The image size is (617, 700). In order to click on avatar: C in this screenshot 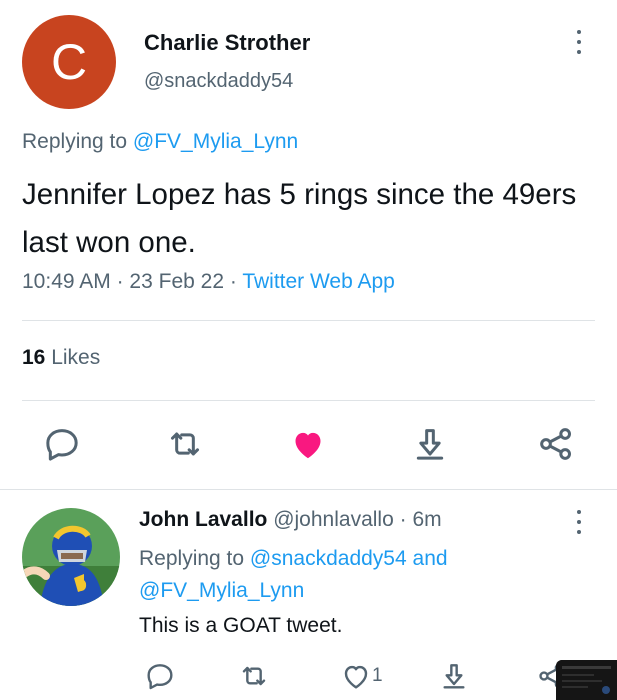, I will do `click(69, 62)`.